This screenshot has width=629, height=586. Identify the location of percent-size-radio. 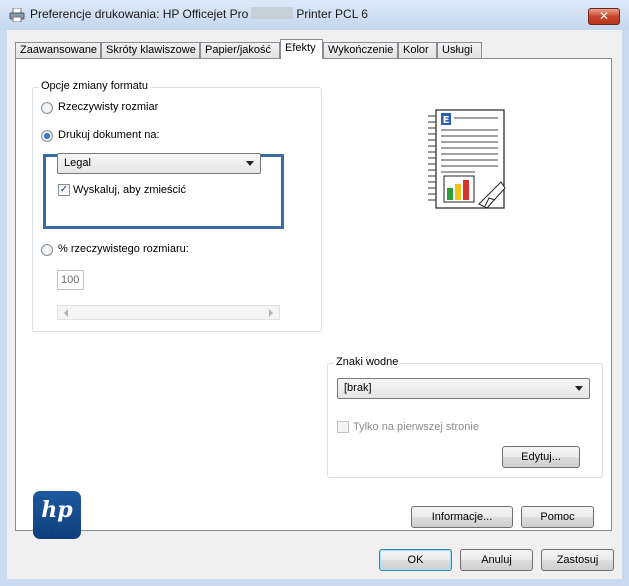
(47, 250).